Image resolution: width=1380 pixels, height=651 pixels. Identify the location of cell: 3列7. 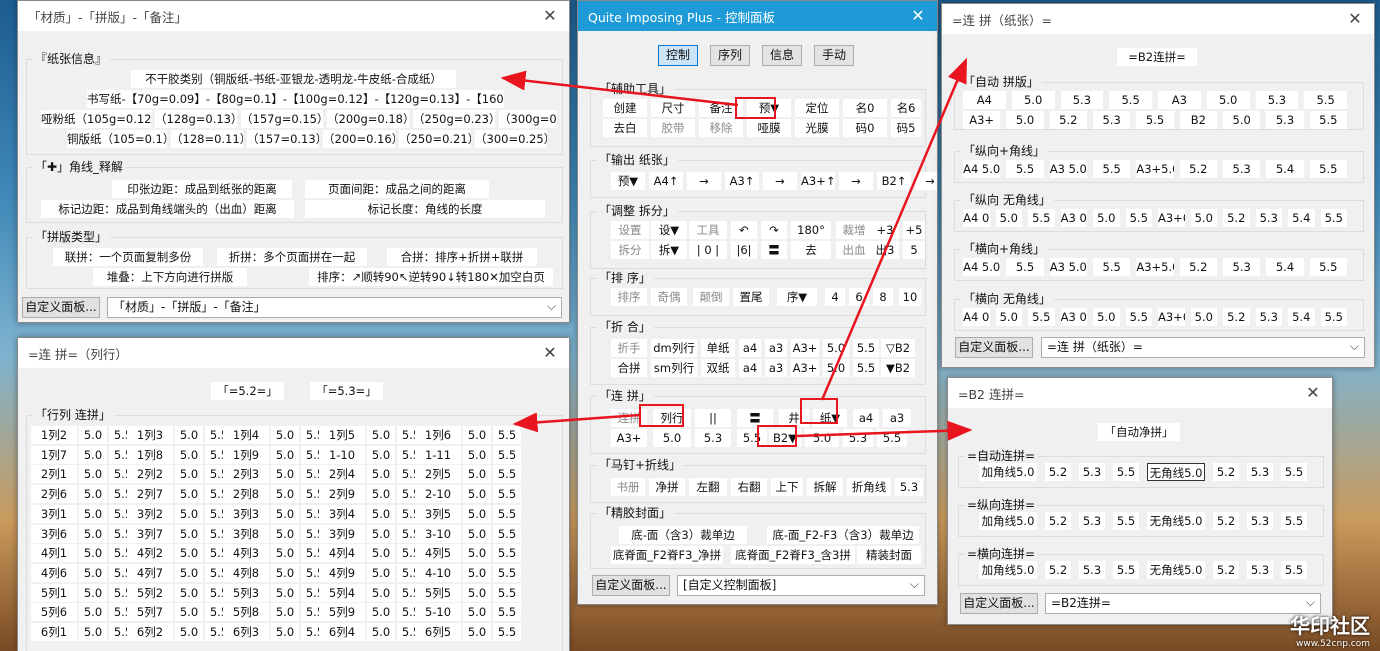
(150, 533).